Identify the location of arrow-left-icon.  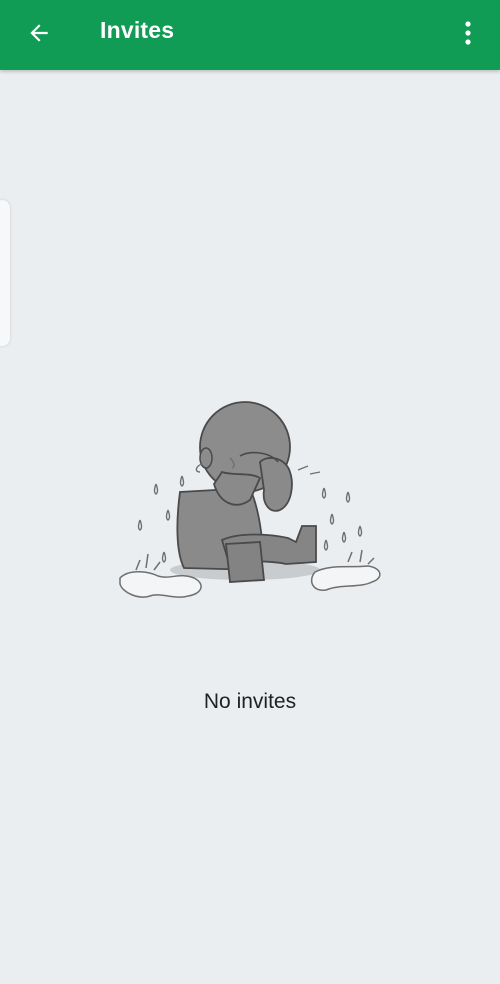
(39, 33).